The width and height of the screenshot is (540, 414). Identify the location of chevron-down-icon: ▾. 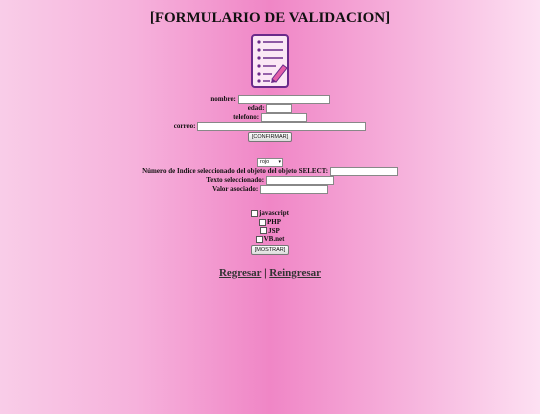
(279, 162).